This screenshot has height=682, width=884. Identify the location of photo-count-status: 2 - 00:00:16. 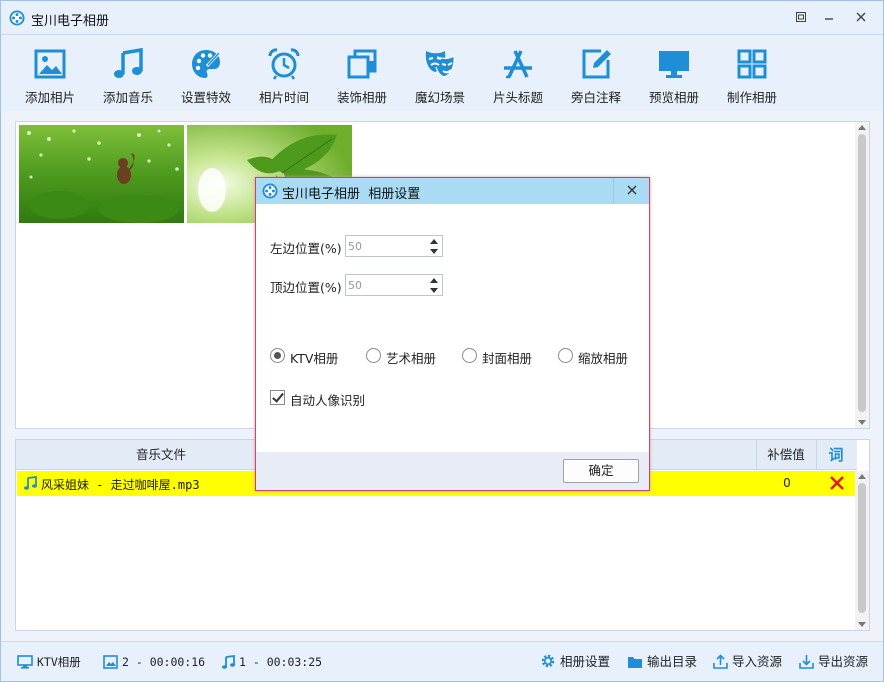
(154, 662).